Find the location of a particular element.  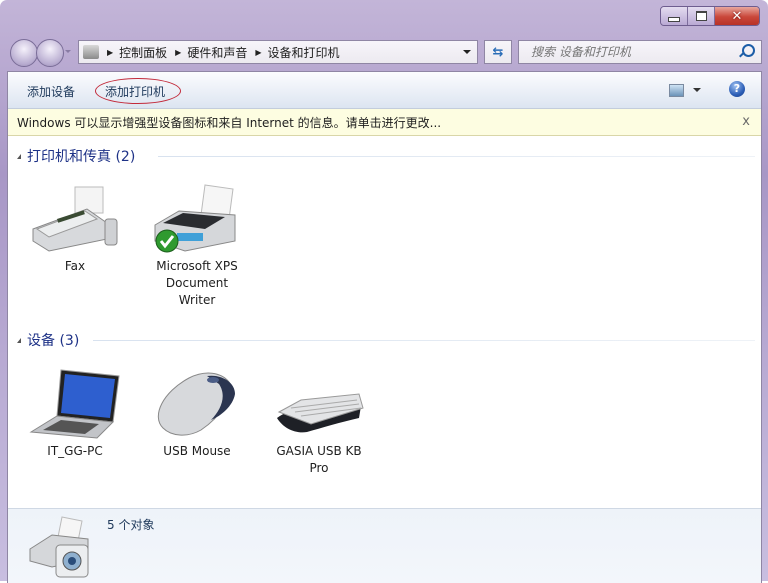

maximize-button is located at coordinates (701, 16).